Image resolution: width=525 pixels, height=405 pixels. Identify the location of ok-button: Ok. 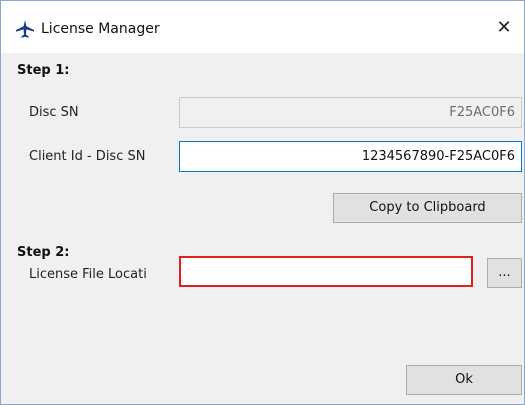
(464, 380).